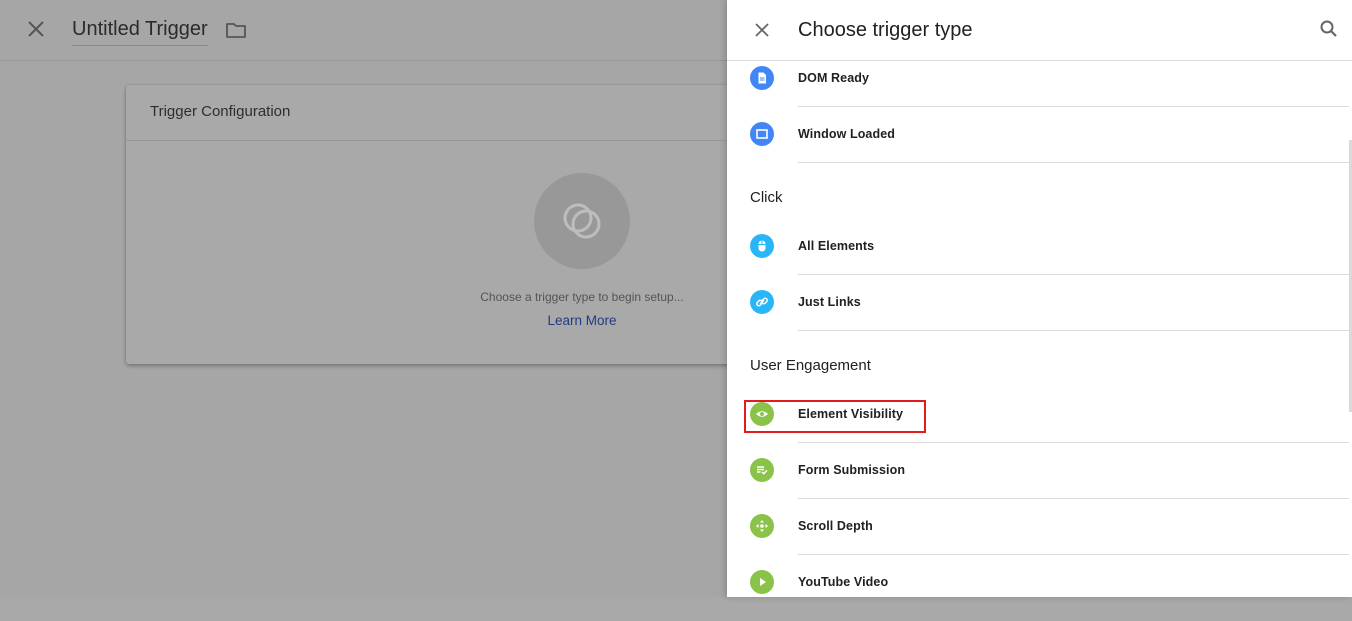 The image size is (1352, 621). I want to click on search-icon, so click(1329, 29).